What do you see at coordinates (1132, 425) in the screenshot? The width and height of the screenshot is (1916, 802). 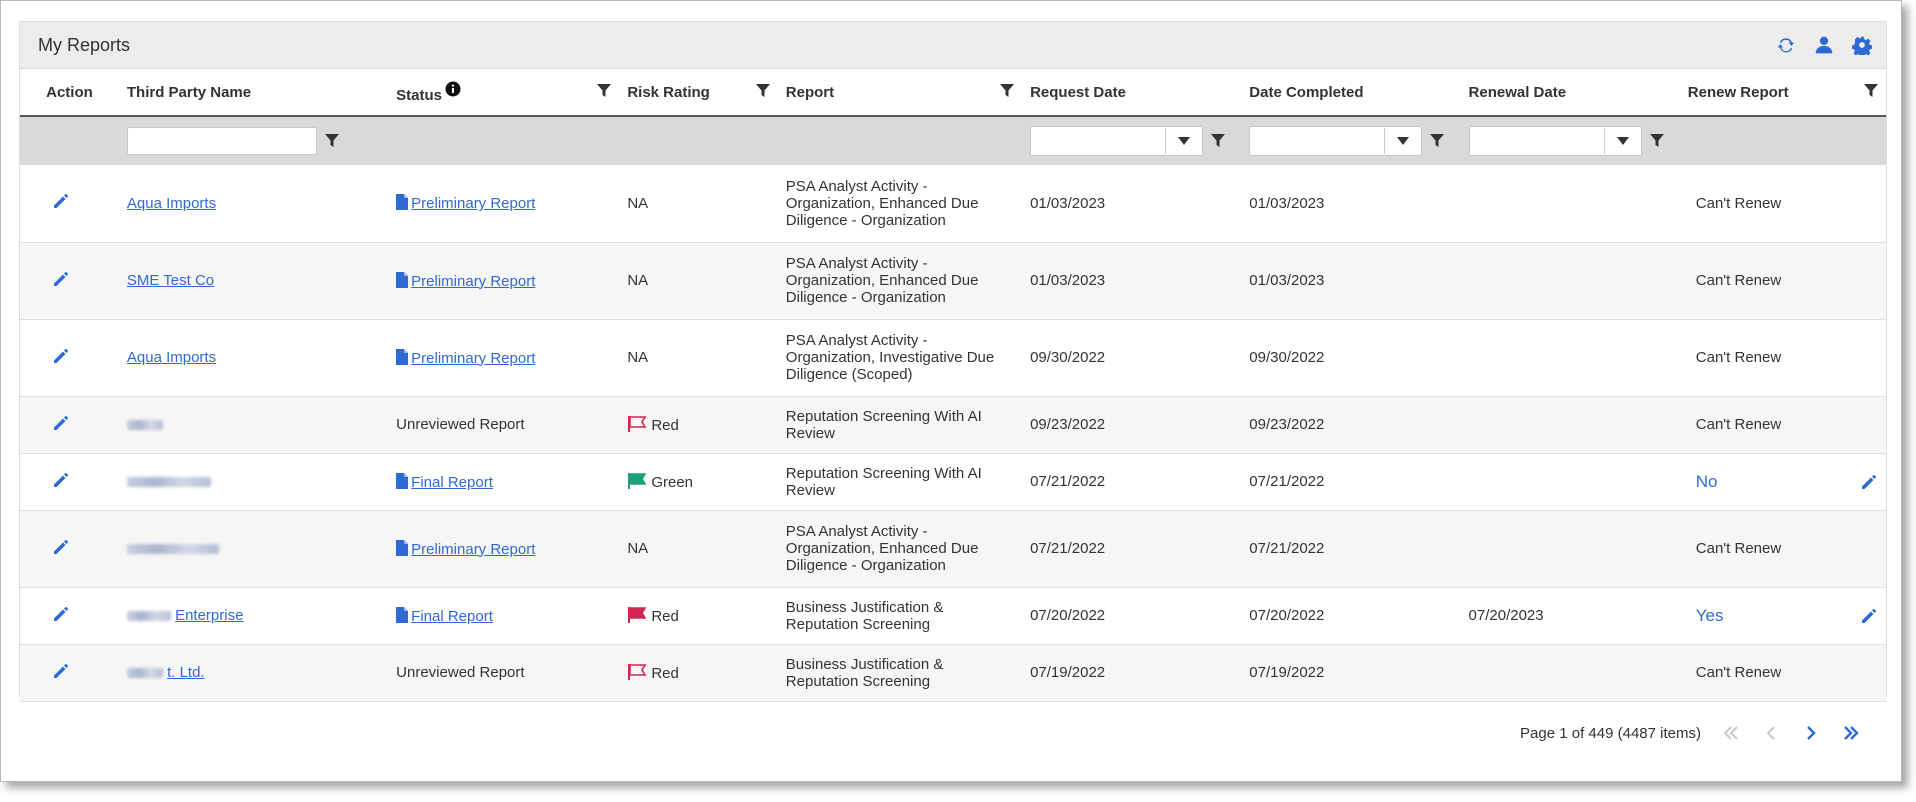 I see `request-date-cell: 09/23/2022` at bounding box center [1132, 425].